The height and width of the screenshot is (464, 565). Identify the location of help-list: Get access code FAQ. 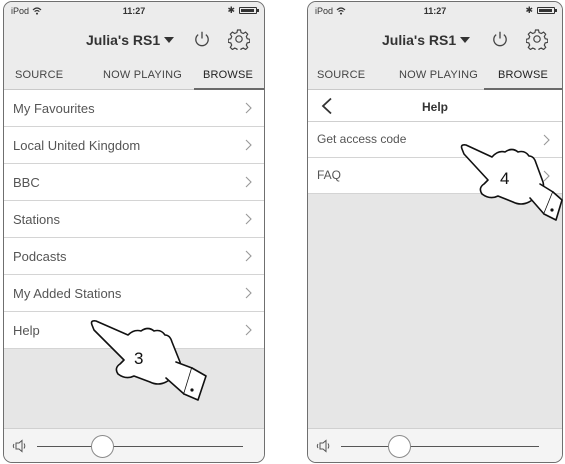
(435, 158).